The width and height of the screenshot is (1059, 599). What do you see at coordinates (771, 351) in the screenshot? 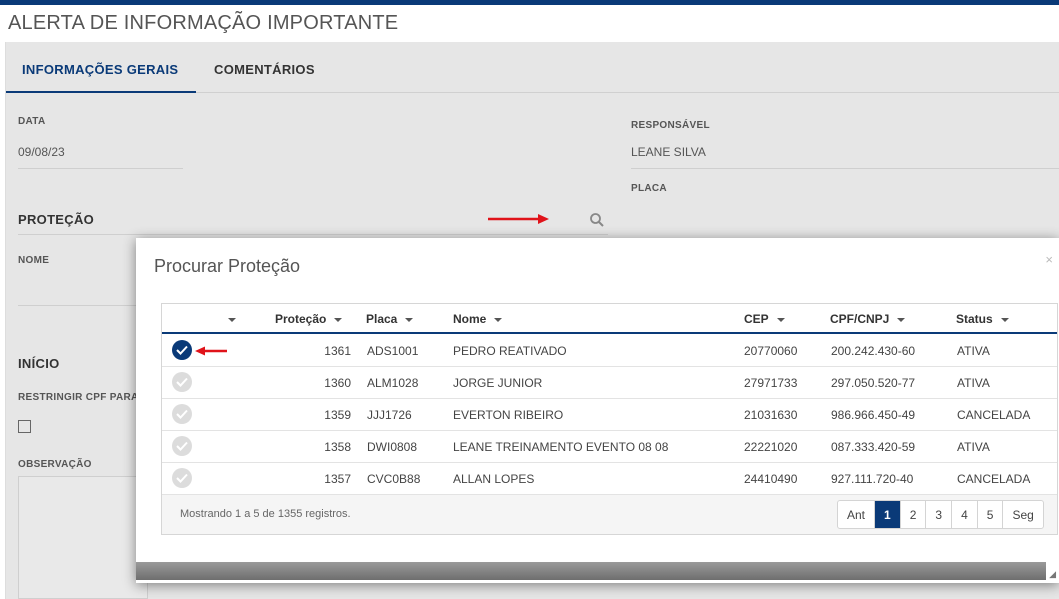
I see `cell-cep: 20770060` at bounding box center [771, 351].